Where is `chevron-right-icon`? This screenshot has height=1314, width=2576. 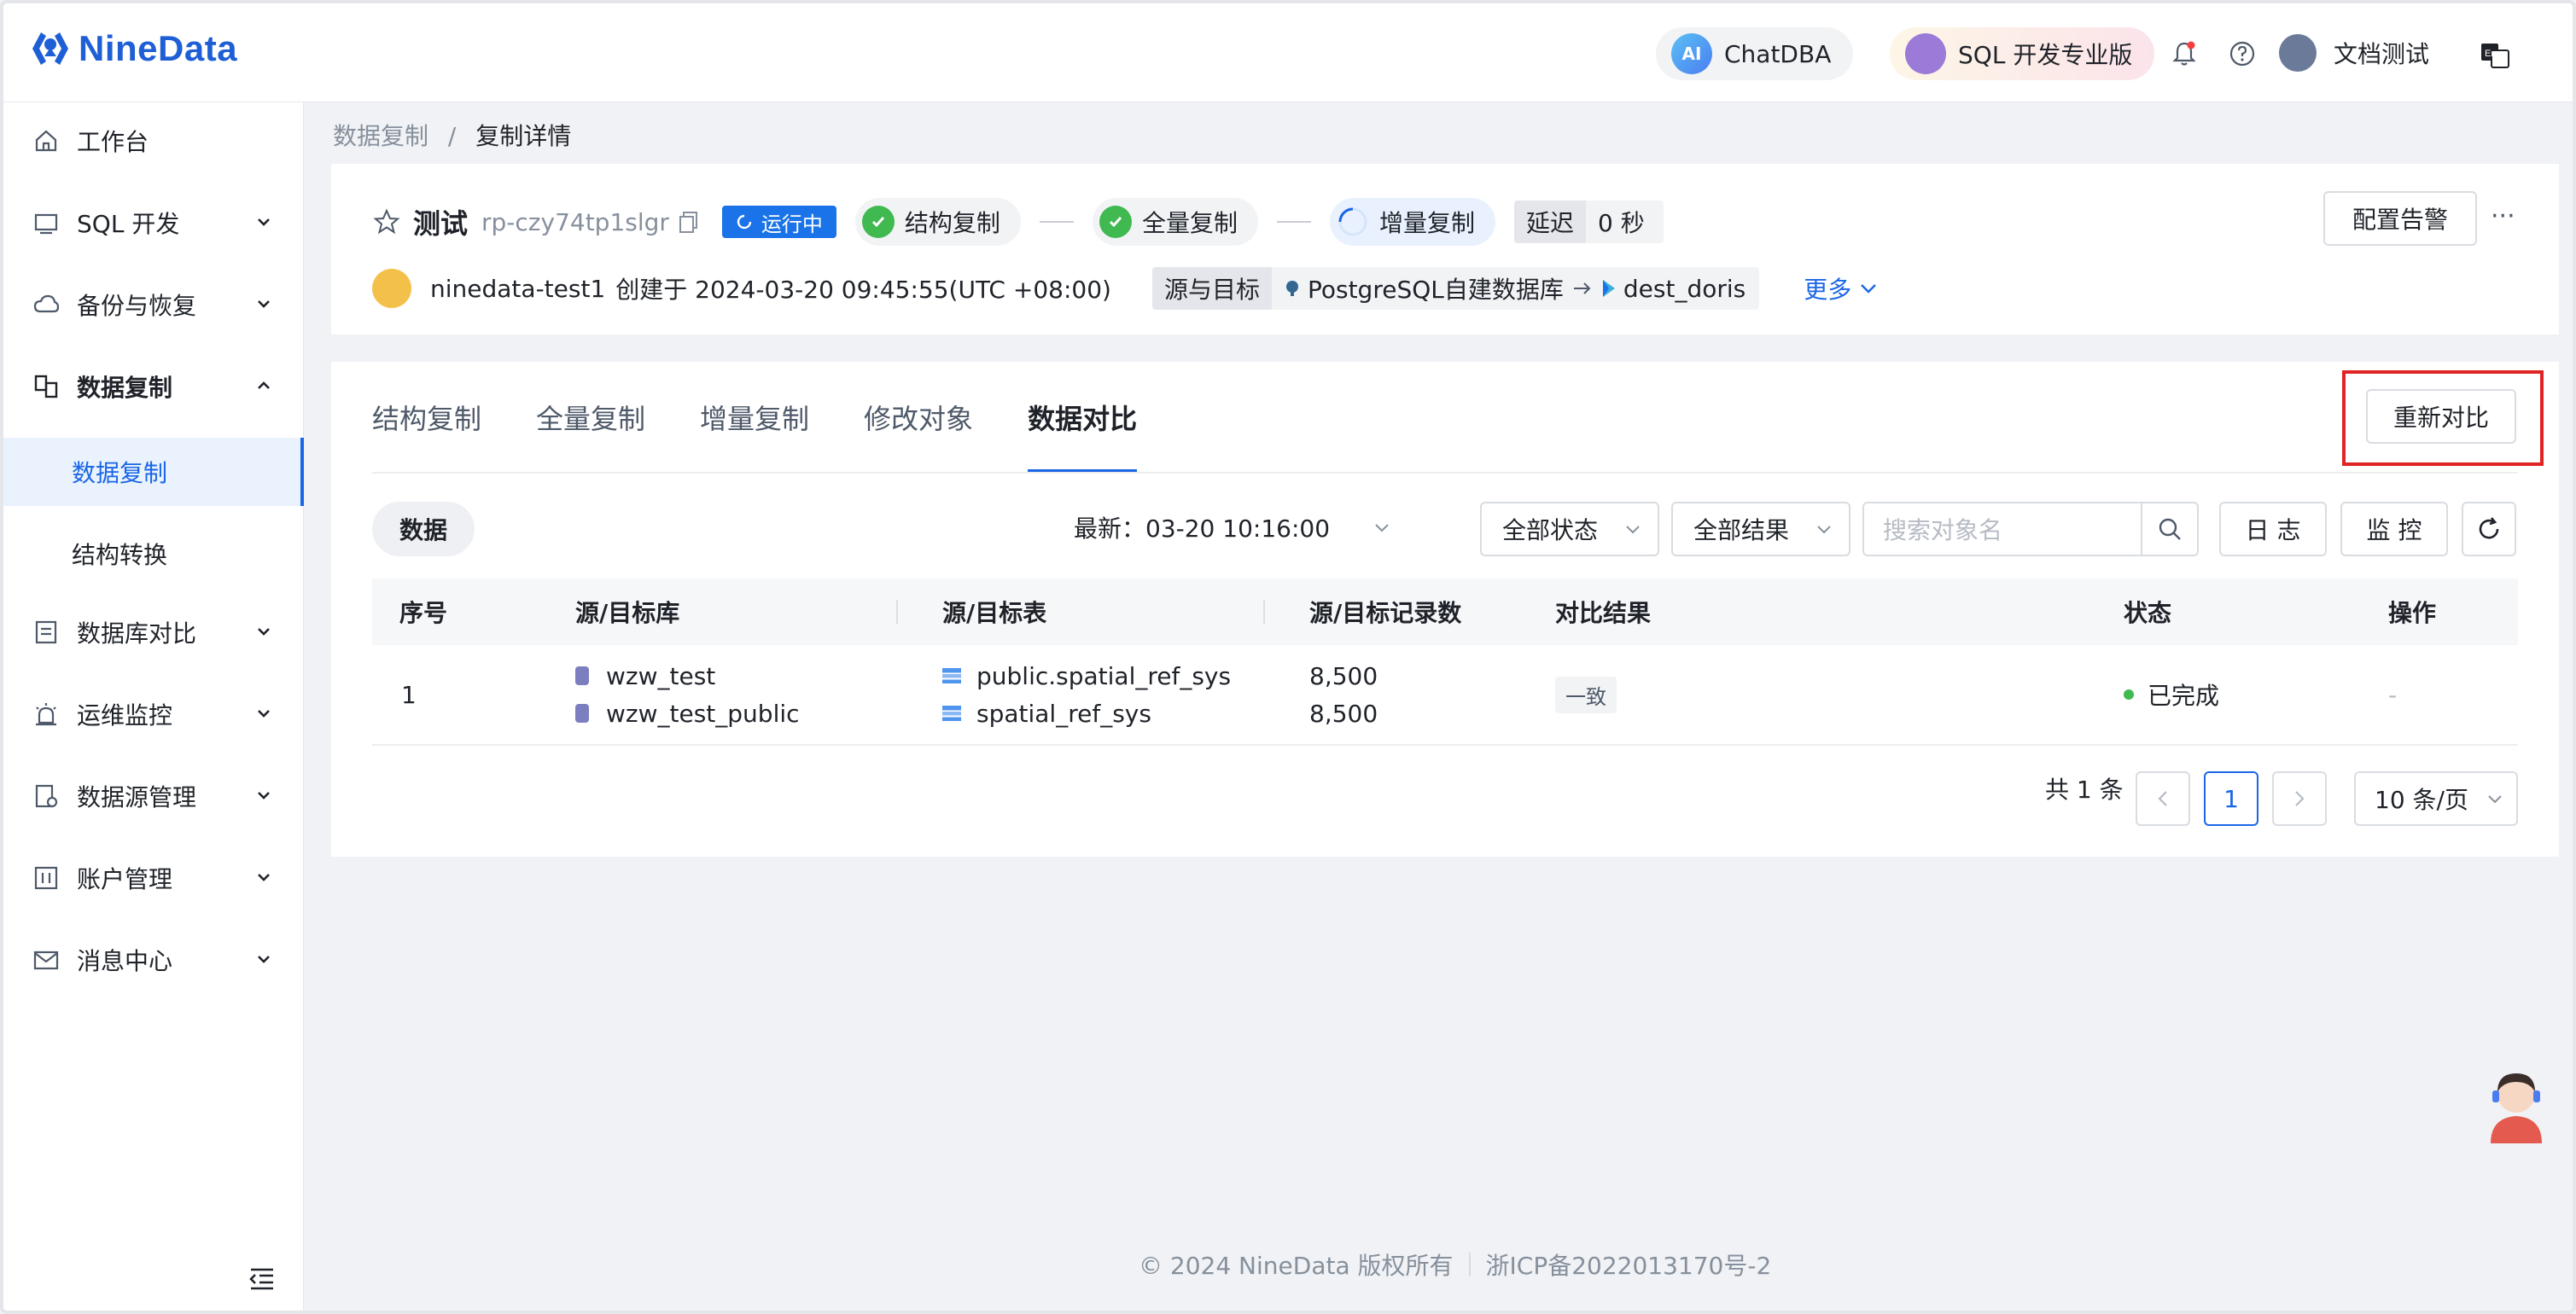
chevron-right-icon is located at coordinates (2299, 798).